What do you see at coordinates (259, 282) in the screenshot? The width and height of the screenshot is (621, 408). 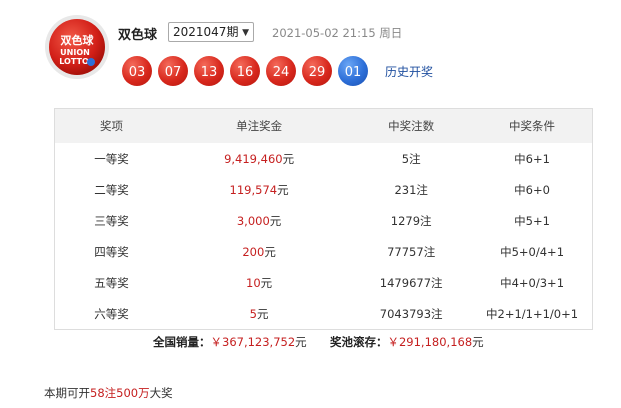 I see `prize-amount: 10元` at bounding box center [259, 282].